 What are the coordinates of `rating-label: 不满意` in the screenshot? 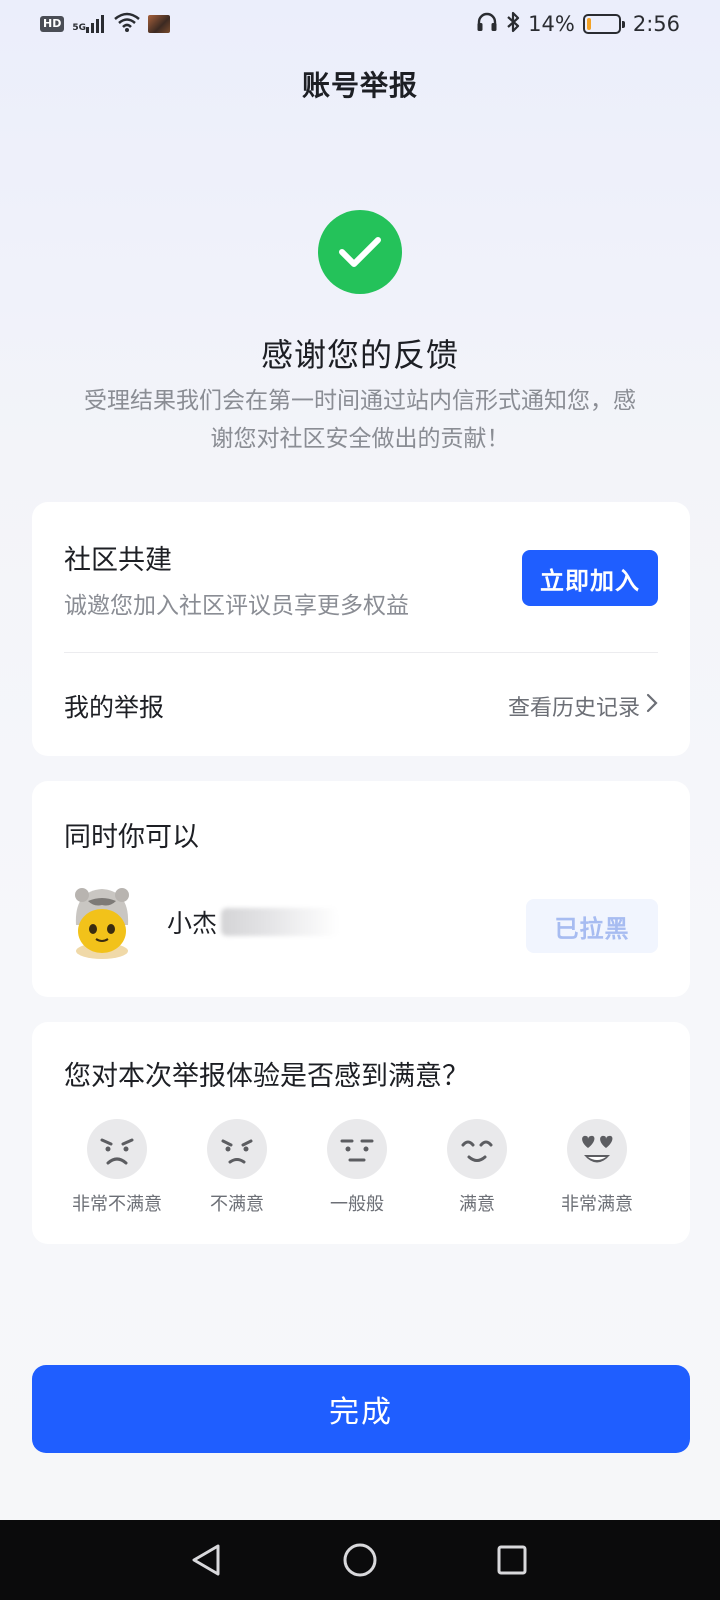 It's located at (237, 1204).